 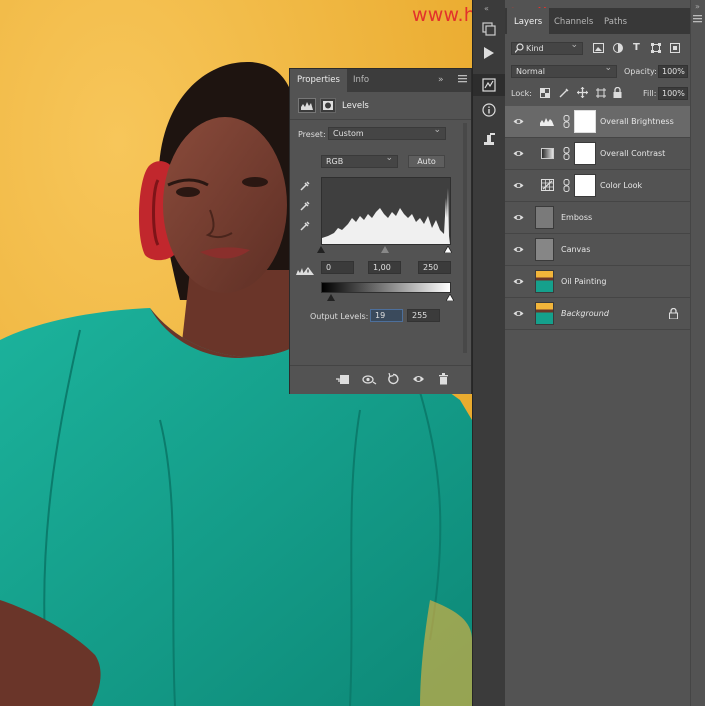 What do you see at coordinates (489, 30) in the screenshot?
I see `history-icon` at bounding box center [489, 30].